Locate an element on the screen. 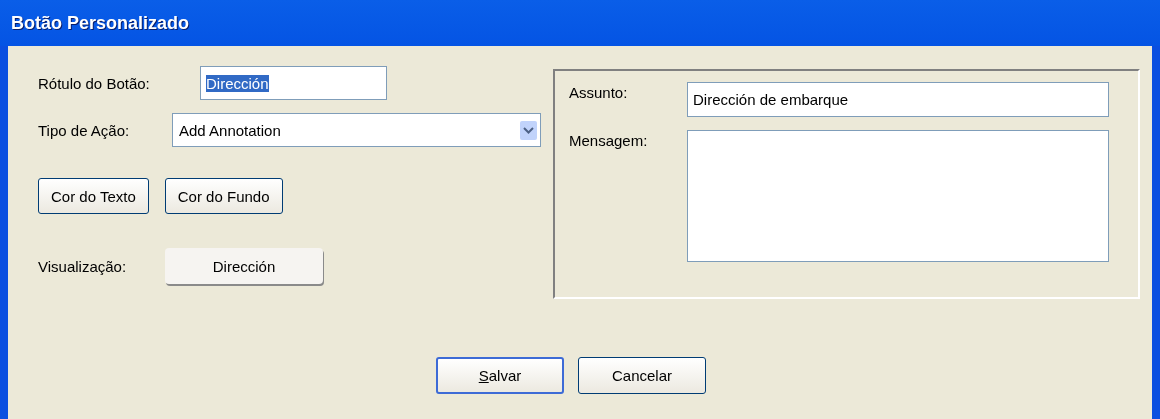  field-label: Assunto: is located at coordinates (599, 92).